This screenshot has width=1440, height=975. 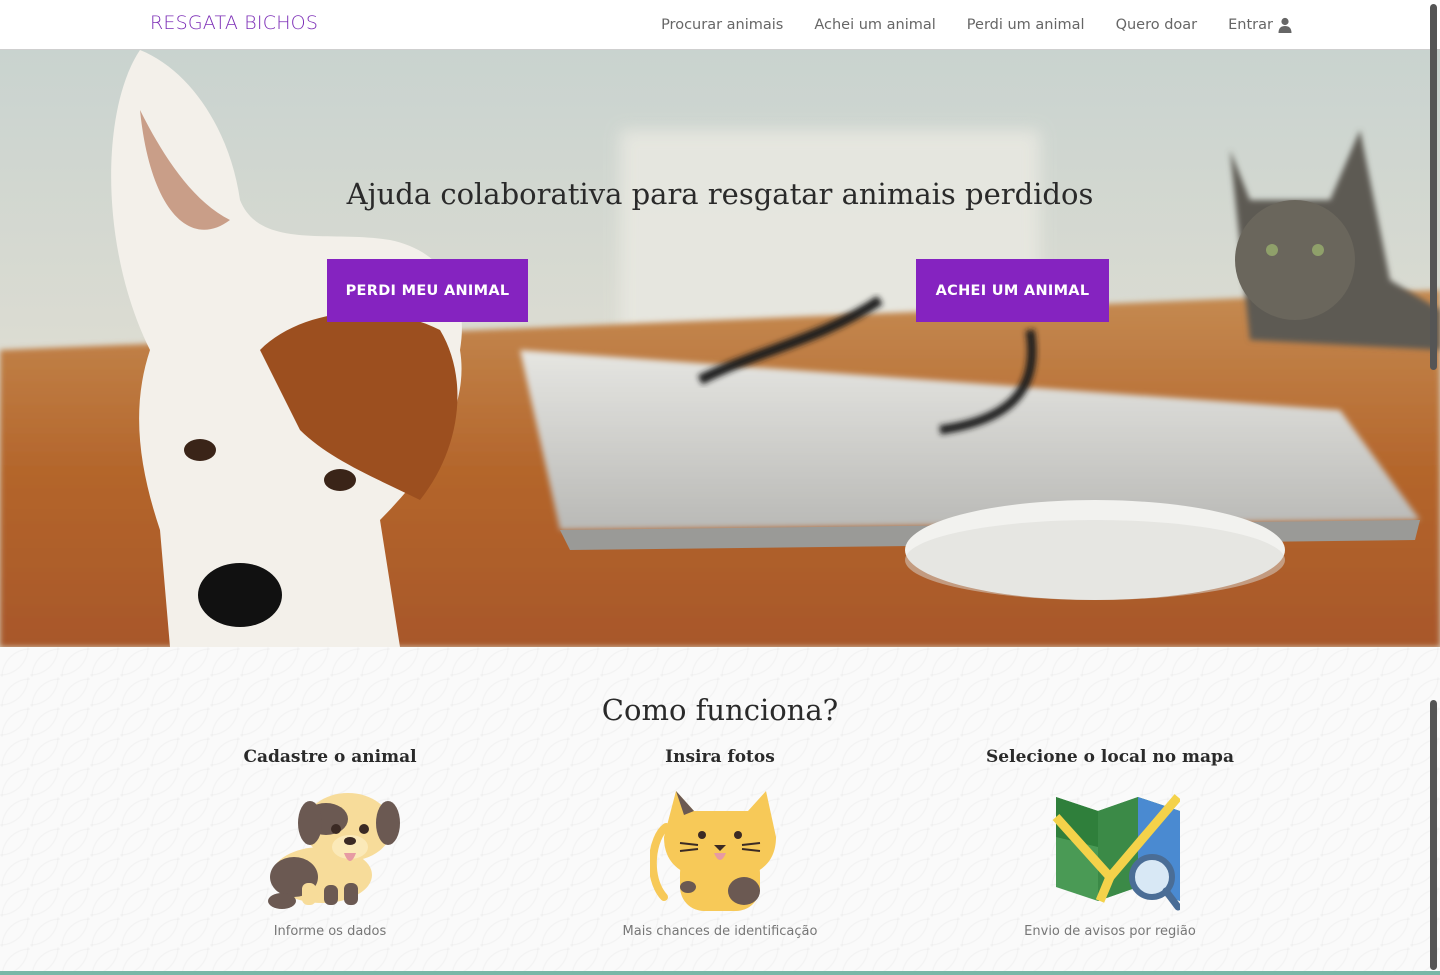 What do you see at coordinates (1157, 25) in the screenshot?
I see `nav-quero-doar: Quero doar` at bounding box center [1157, 25].